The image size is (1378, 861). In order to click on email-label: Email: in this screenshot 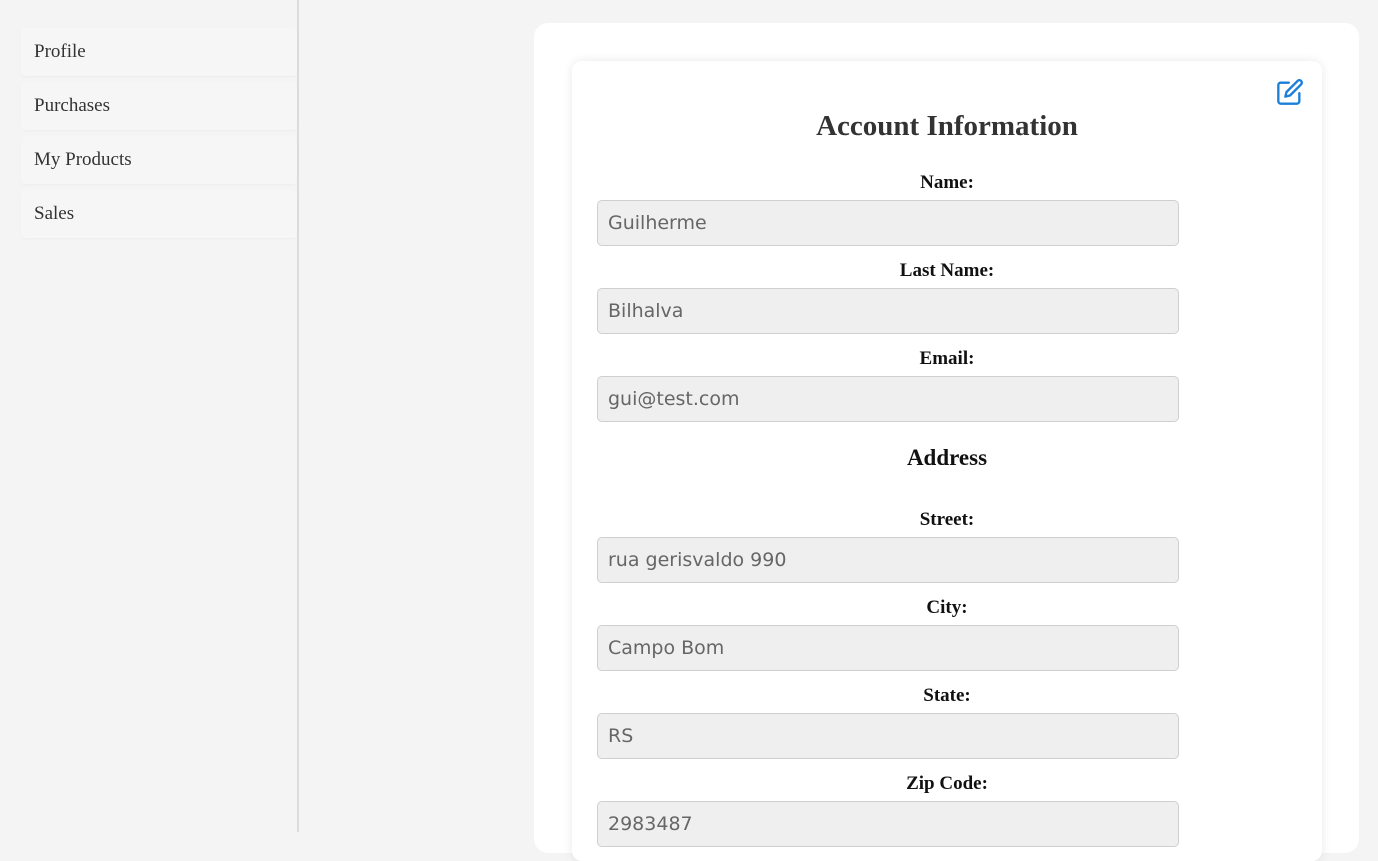, I will do `click(947, 358)`.